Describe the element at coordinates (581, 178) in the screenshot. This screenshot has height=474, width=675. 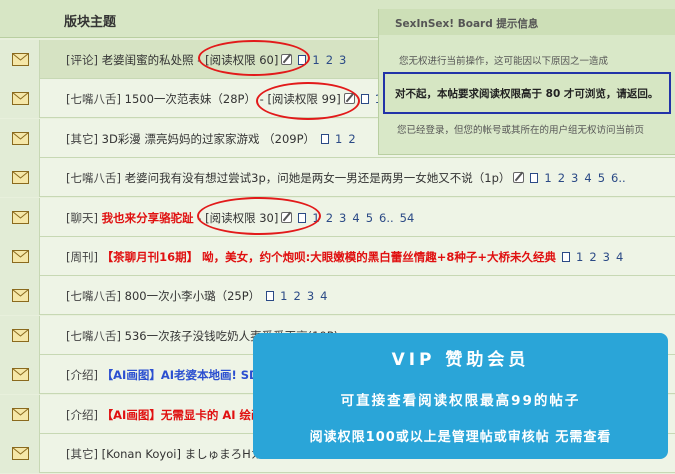
I see `thread-pagination: 1 2 3 4 5 6..` at that location.